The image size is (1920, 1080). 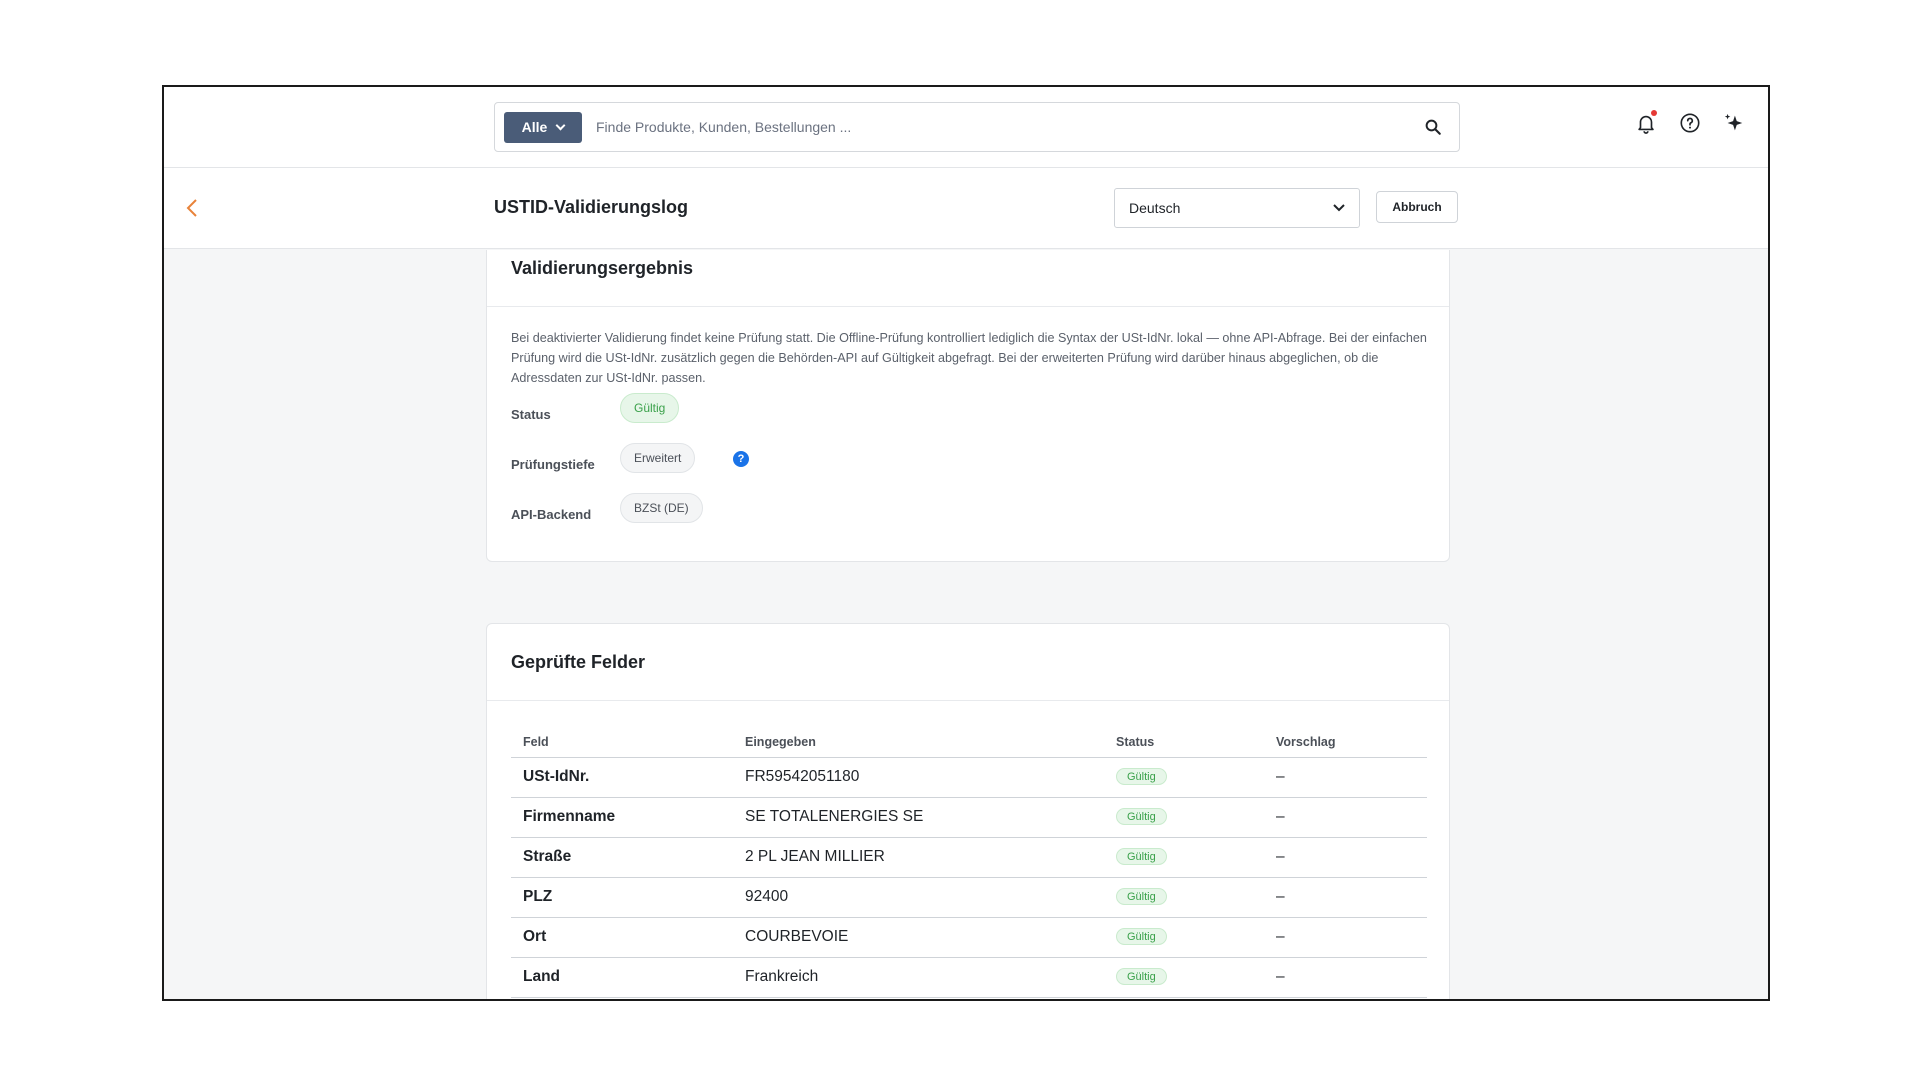 What do you see at coordinates (1237, 208) in the screenshot?
I see `language-select: Deutsch` at bounding box center [1237, 208].